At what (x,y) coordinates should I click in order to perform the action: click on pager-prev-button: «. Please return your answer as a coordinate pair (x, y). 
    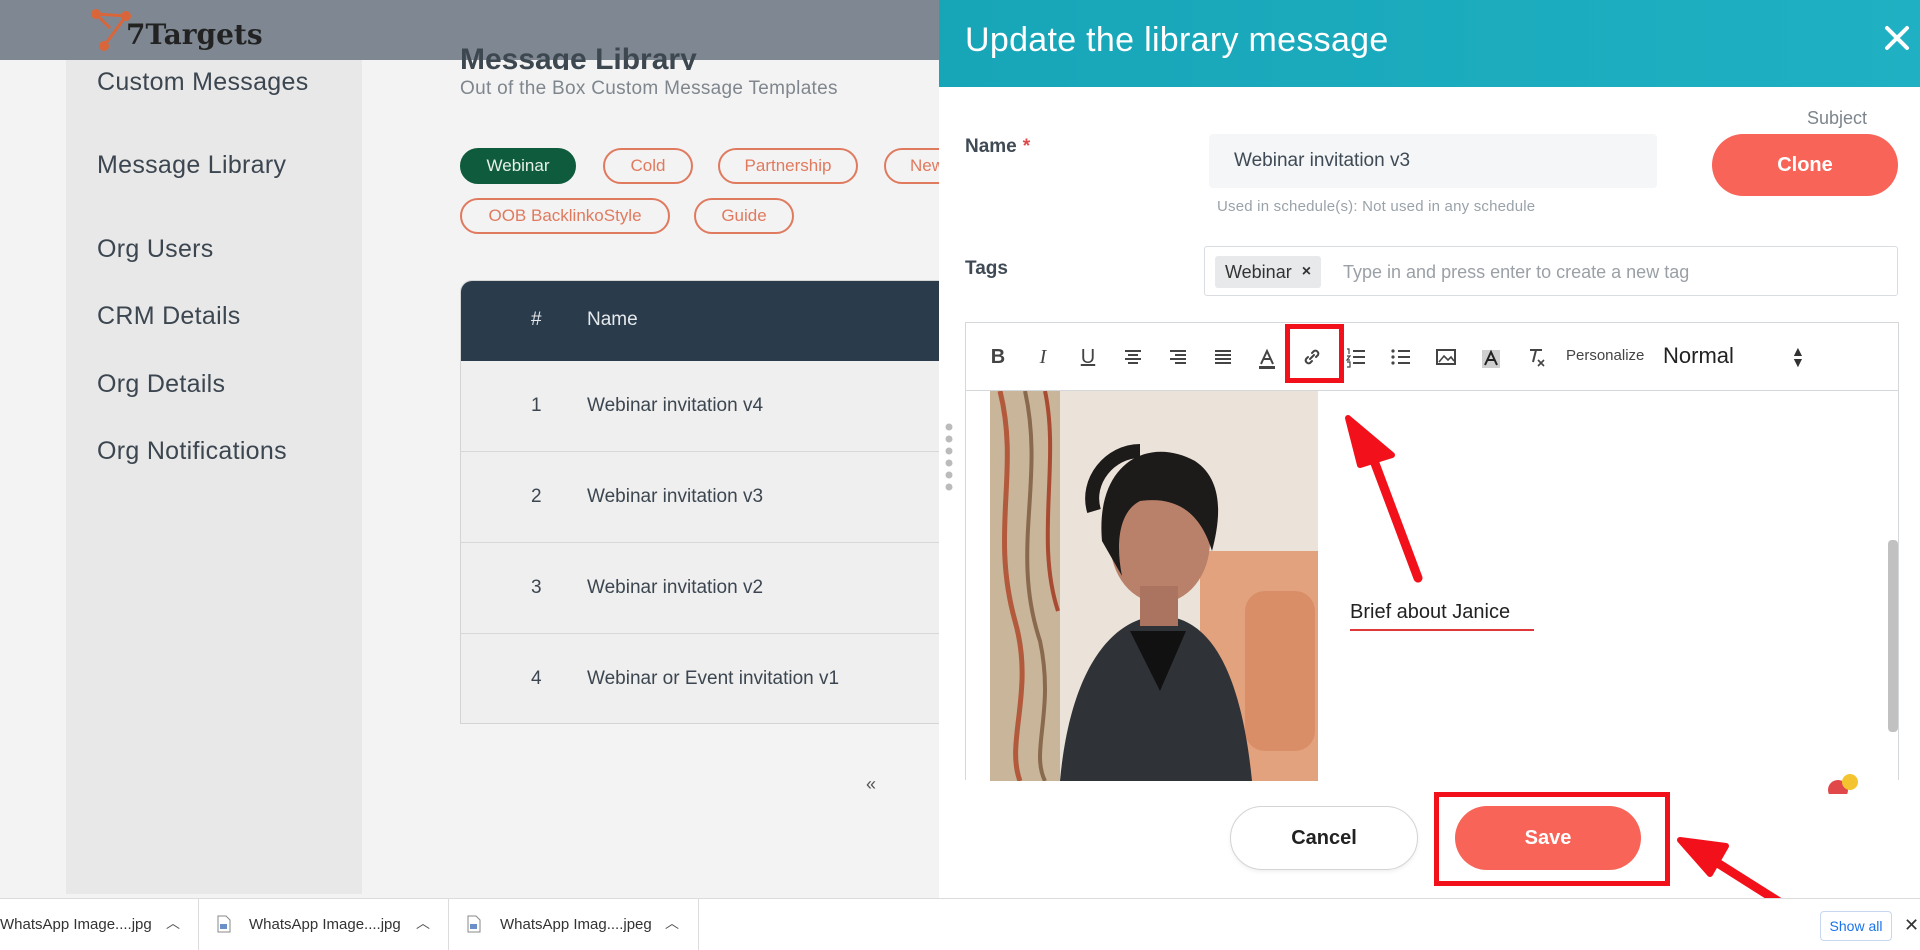
    Looking at the image, I should click on (871, 784).